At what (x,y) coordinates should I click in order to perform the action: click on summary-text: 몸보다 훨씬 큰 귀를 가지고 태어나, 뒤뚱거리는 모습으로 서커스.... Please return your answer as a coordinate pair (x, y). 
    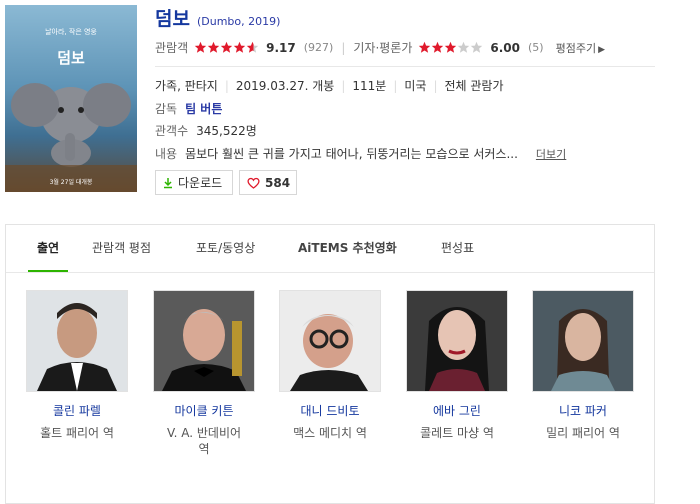
    Looking at the image, I should click on (351, 154).